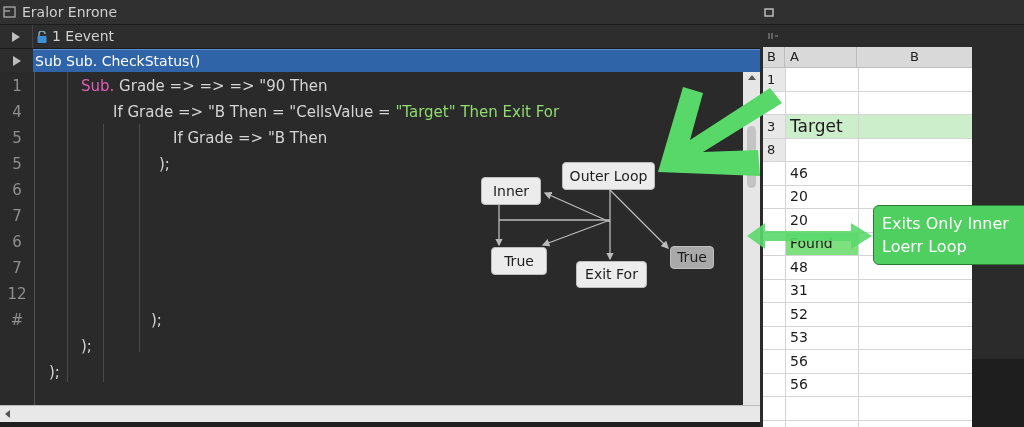 The image size is (1024, 427). Describe the element at coordinates (774, 149) in the screenshot. I see `row-header: 8` at that location.